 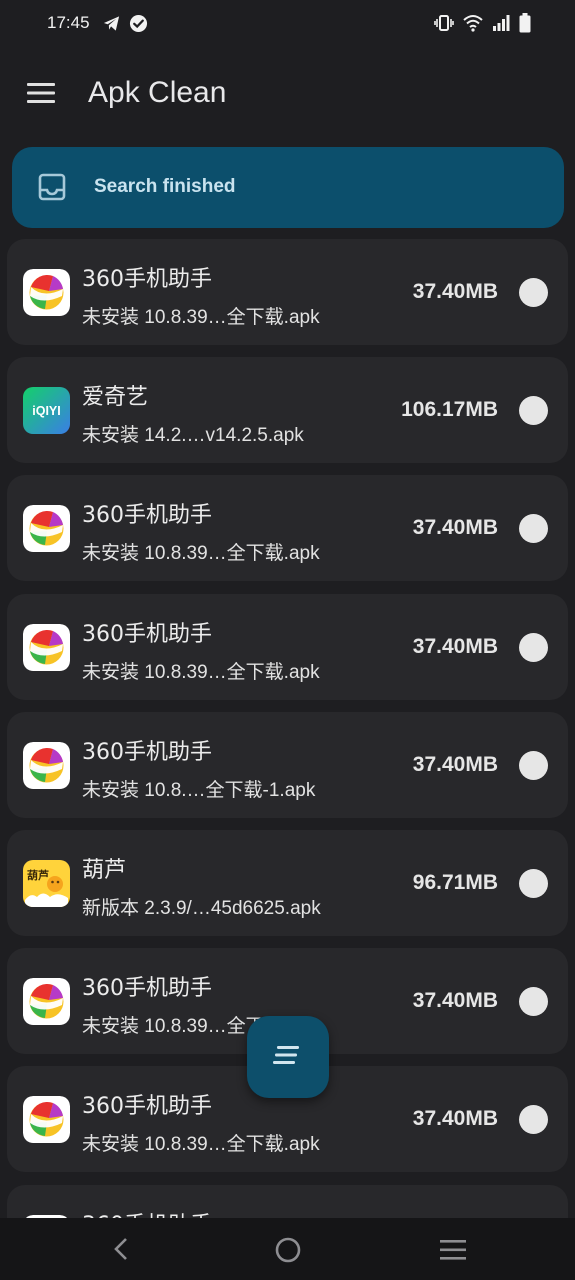 What do you see at coordinates (453, 1252) in the screenshot?
I see `recents-icon` at bounding box center [453, 1252].